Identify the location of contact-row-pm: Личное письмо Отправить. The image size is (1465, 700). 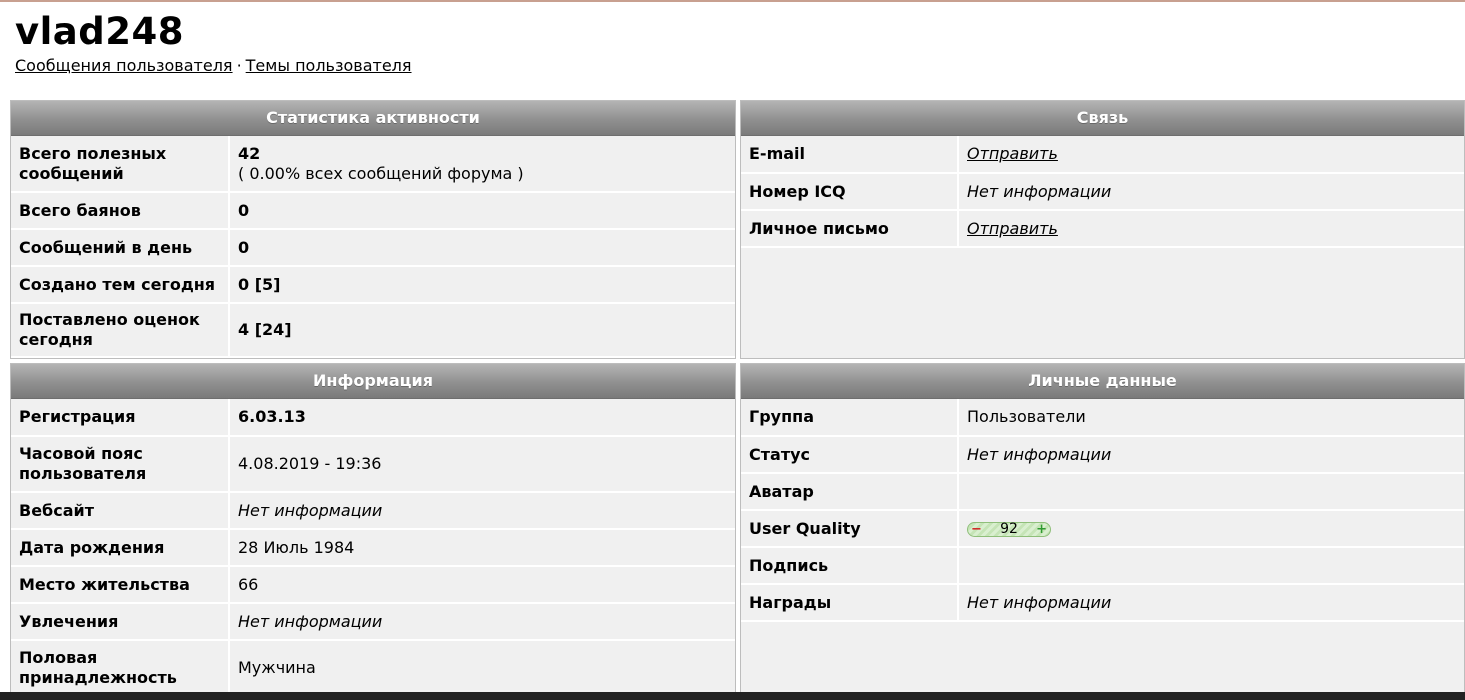
(1102, 229).